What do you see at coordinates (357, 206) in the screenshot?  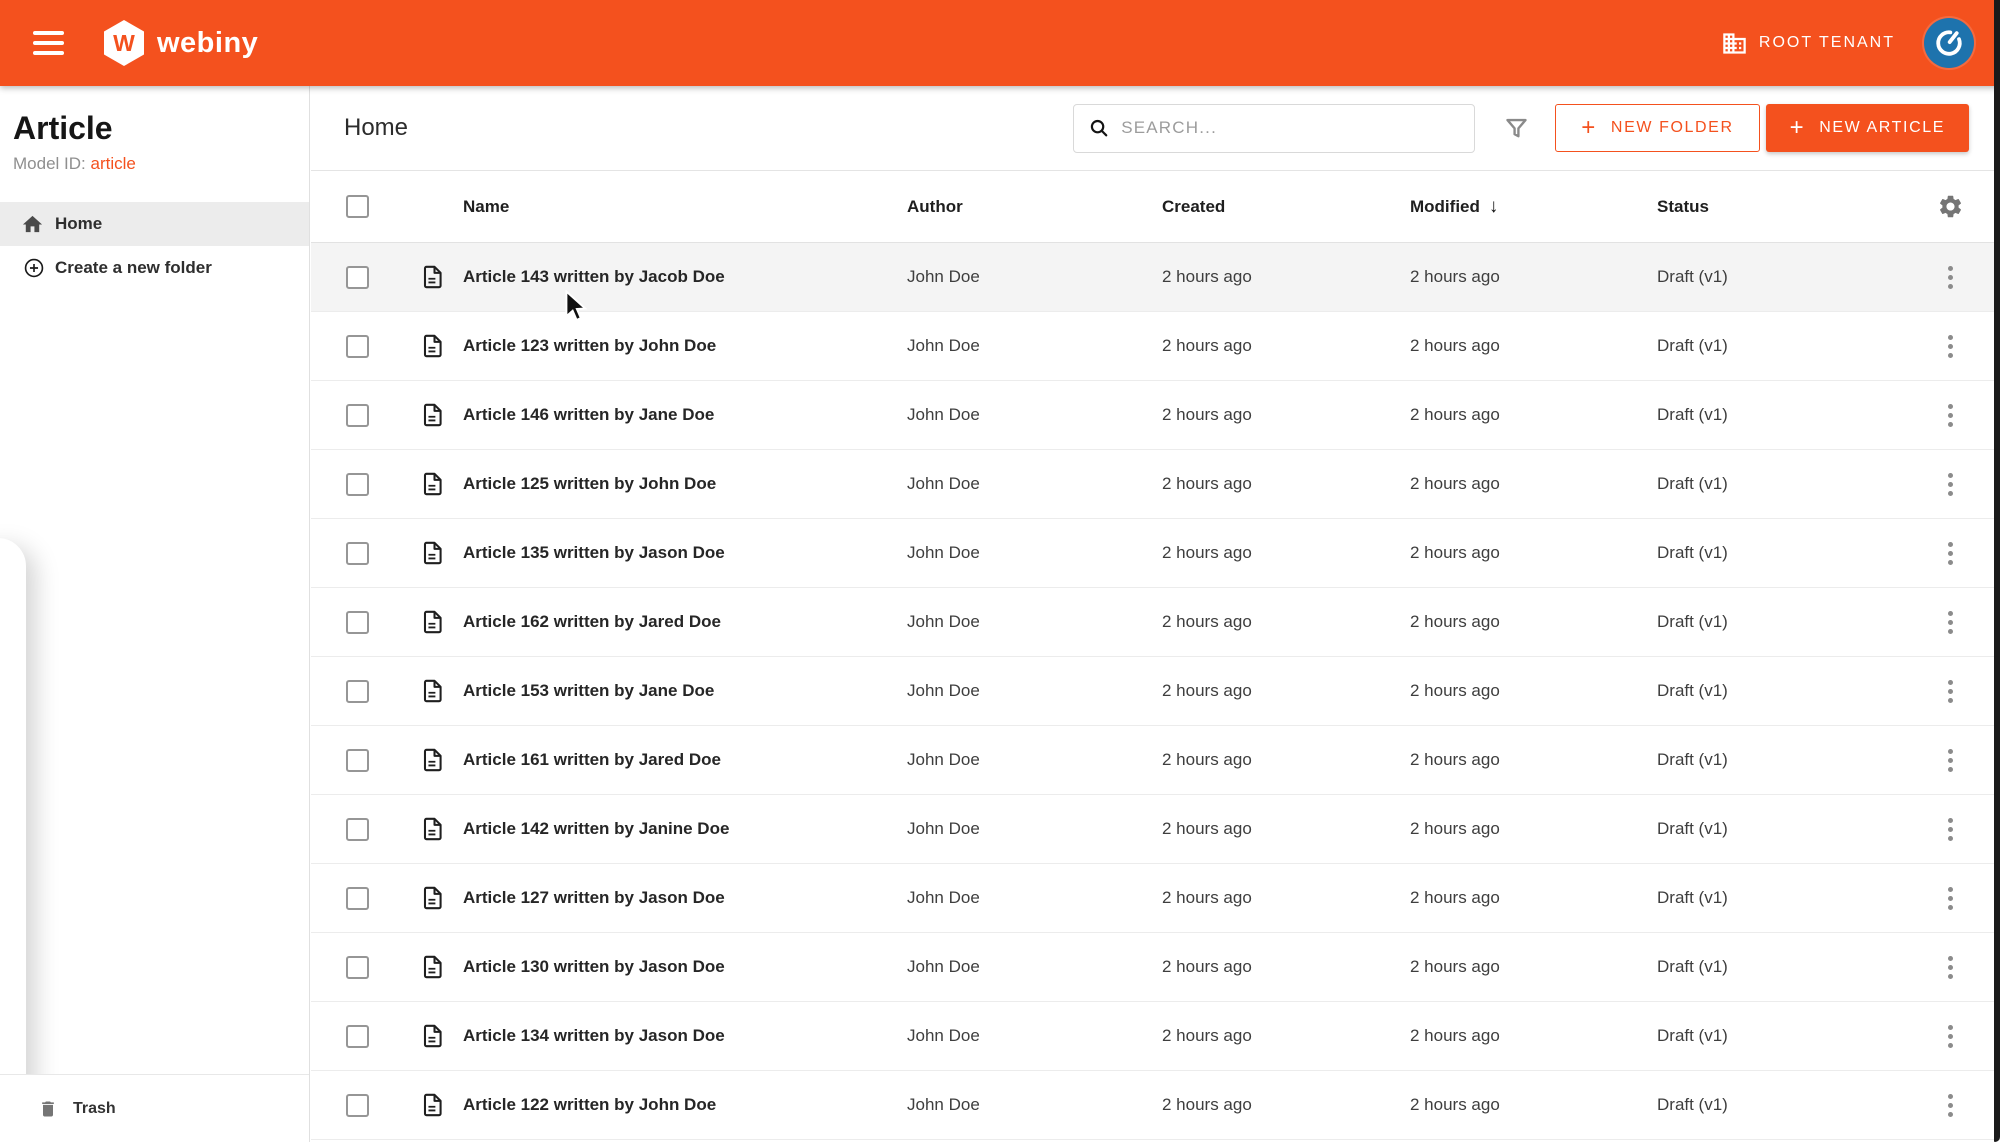 I see `select-all-checkbox` at bounding box center [357, 206].